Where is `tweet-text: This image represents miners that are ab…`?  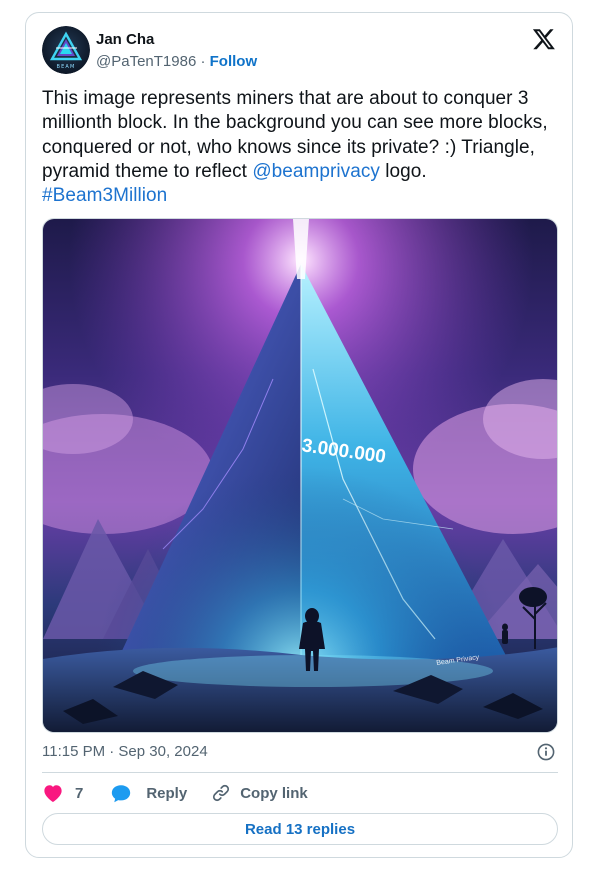
tweet-text: This image represents miners that are ab… is located at coordinates (297, 147).